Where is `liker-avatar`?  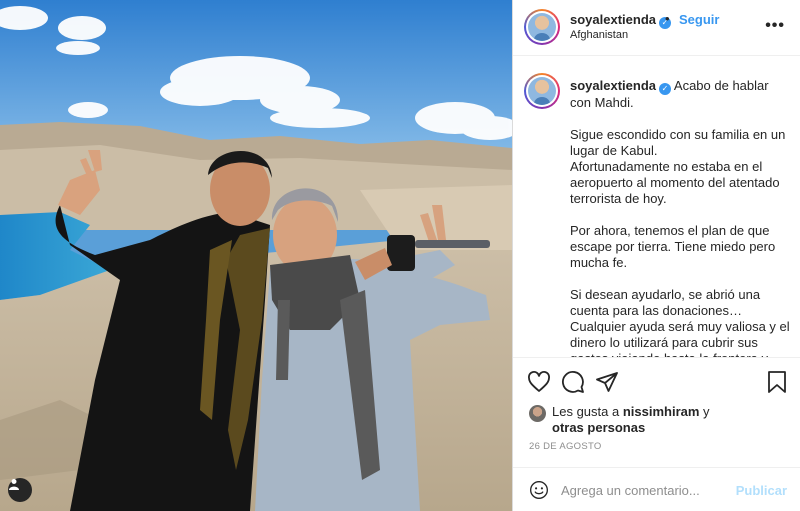
liker-avatar is located at coordinates (537, 413).